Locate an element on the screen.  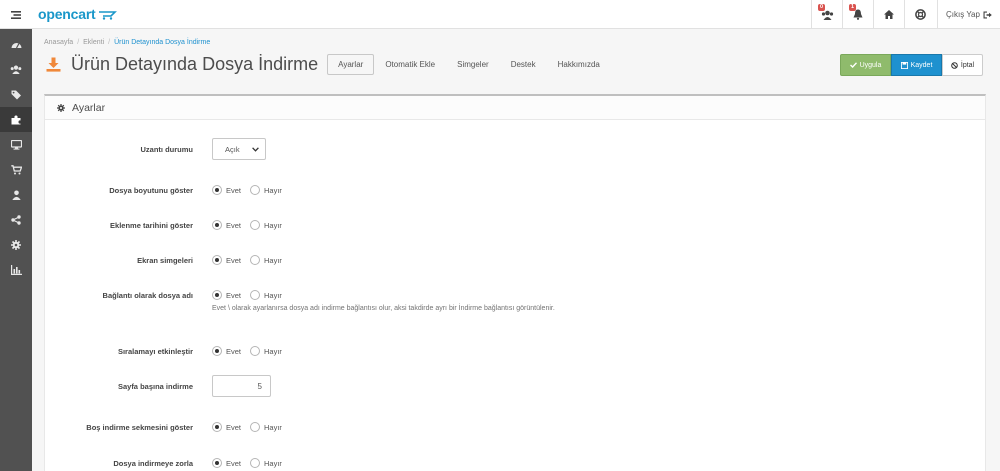
download-icon is located at coordinates (53, 64).